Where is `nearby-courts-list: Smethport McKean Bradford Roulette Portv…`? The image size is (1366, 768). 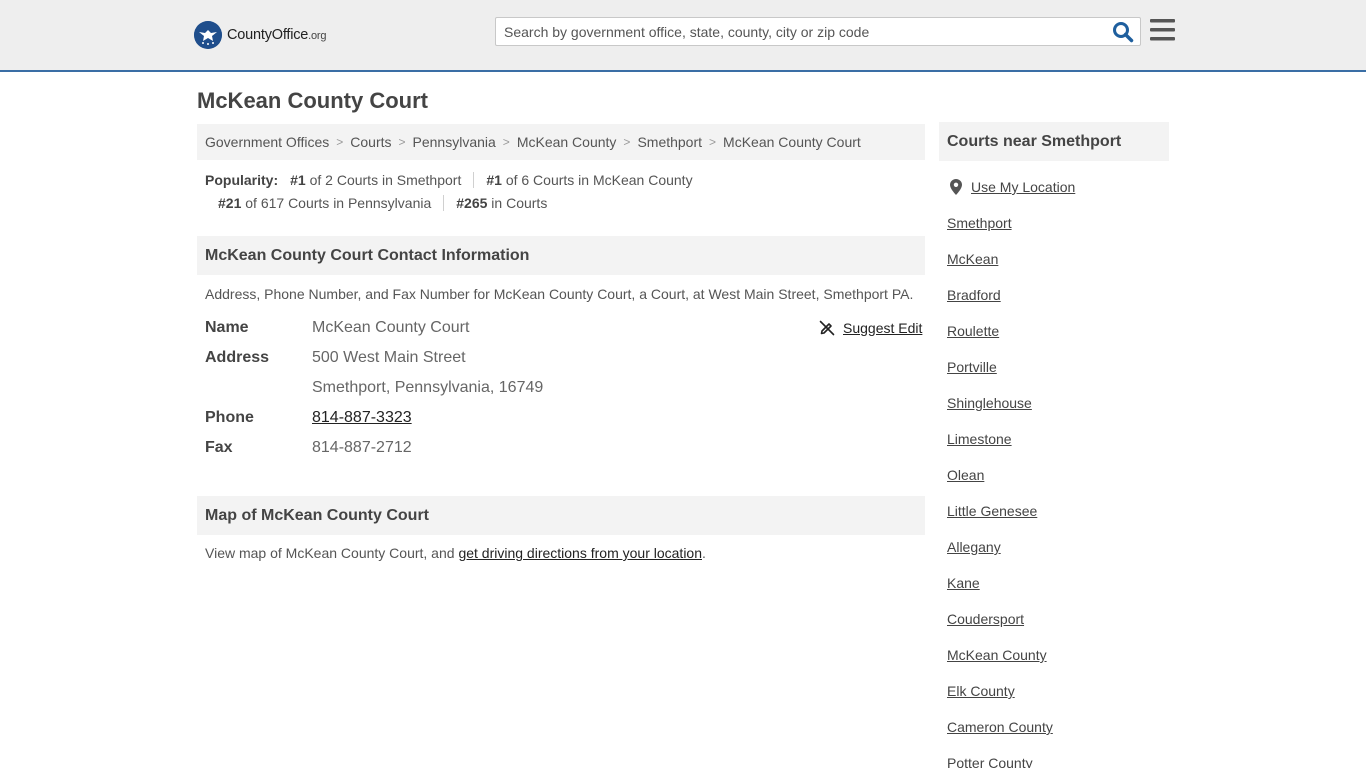
nearby-courts-list: Smethport McKean Bradford Roulette Portv… is located at coordinates (1000, 491).